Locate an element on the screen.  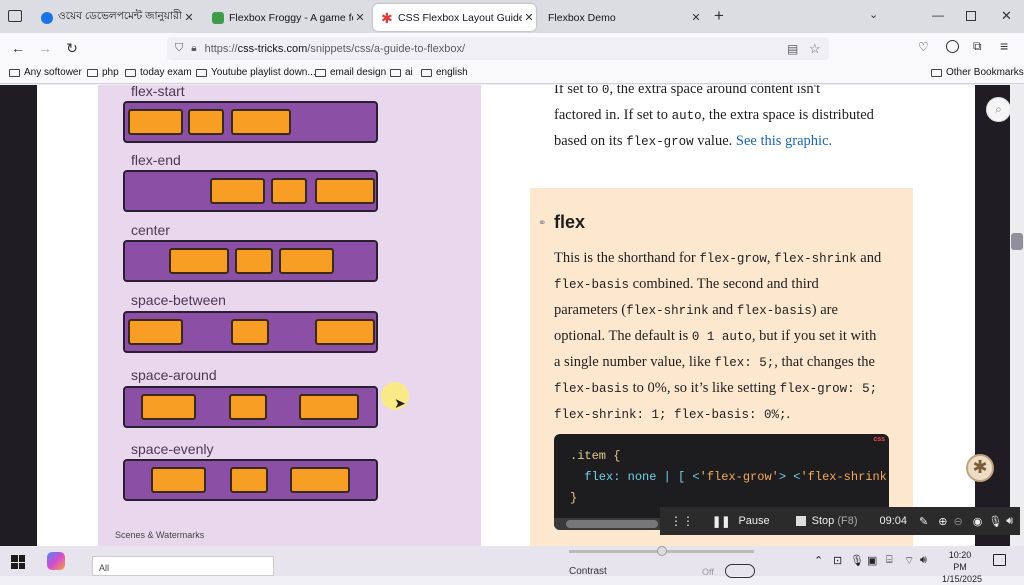
text: , the extra space is distributed is located at coordinates (787, 115).